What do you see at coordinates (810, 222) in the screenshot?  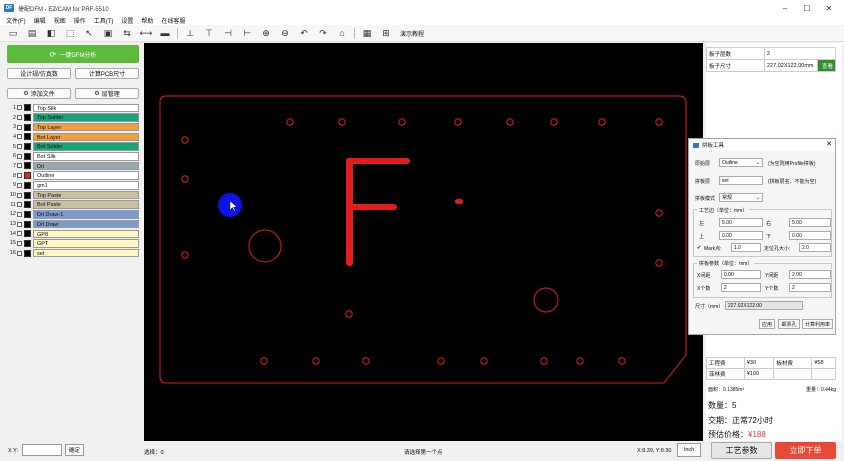 I see `right-margin-input: 5.00` at bounding box center [810, 222].